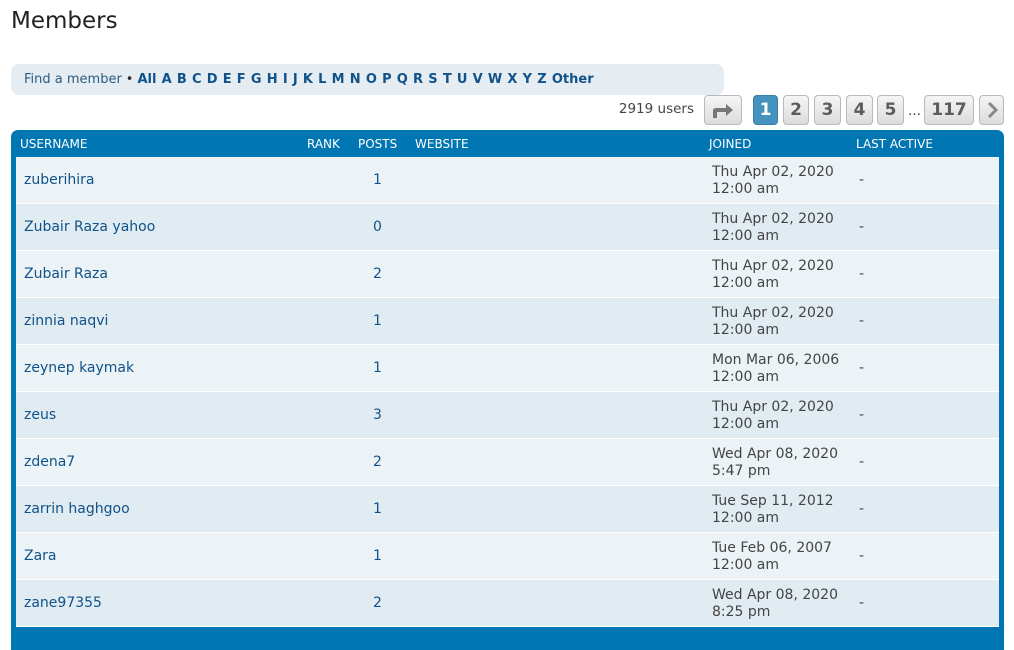 This screenshot has width=1014, height=650. What do you see at coordinates (827, 110) in the screenshot?
I see `page-button-3: 3` at bounding box center [827, 110].